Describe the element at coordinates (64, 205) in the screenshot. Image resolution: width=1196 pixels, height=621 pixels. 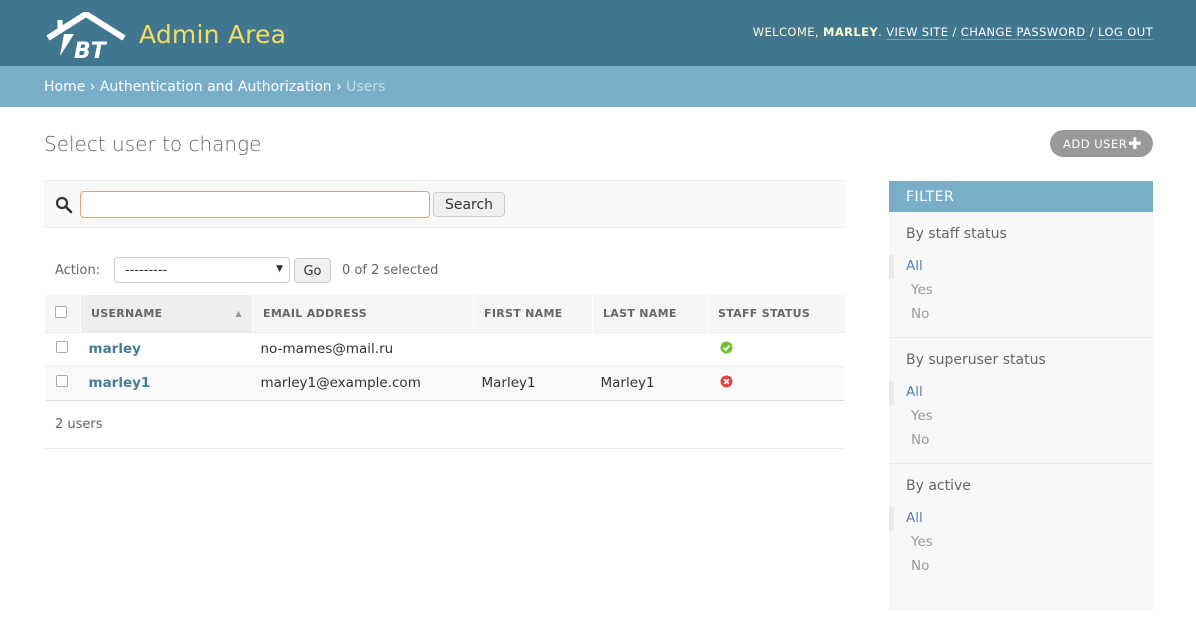
I see `search-icon` at that location.